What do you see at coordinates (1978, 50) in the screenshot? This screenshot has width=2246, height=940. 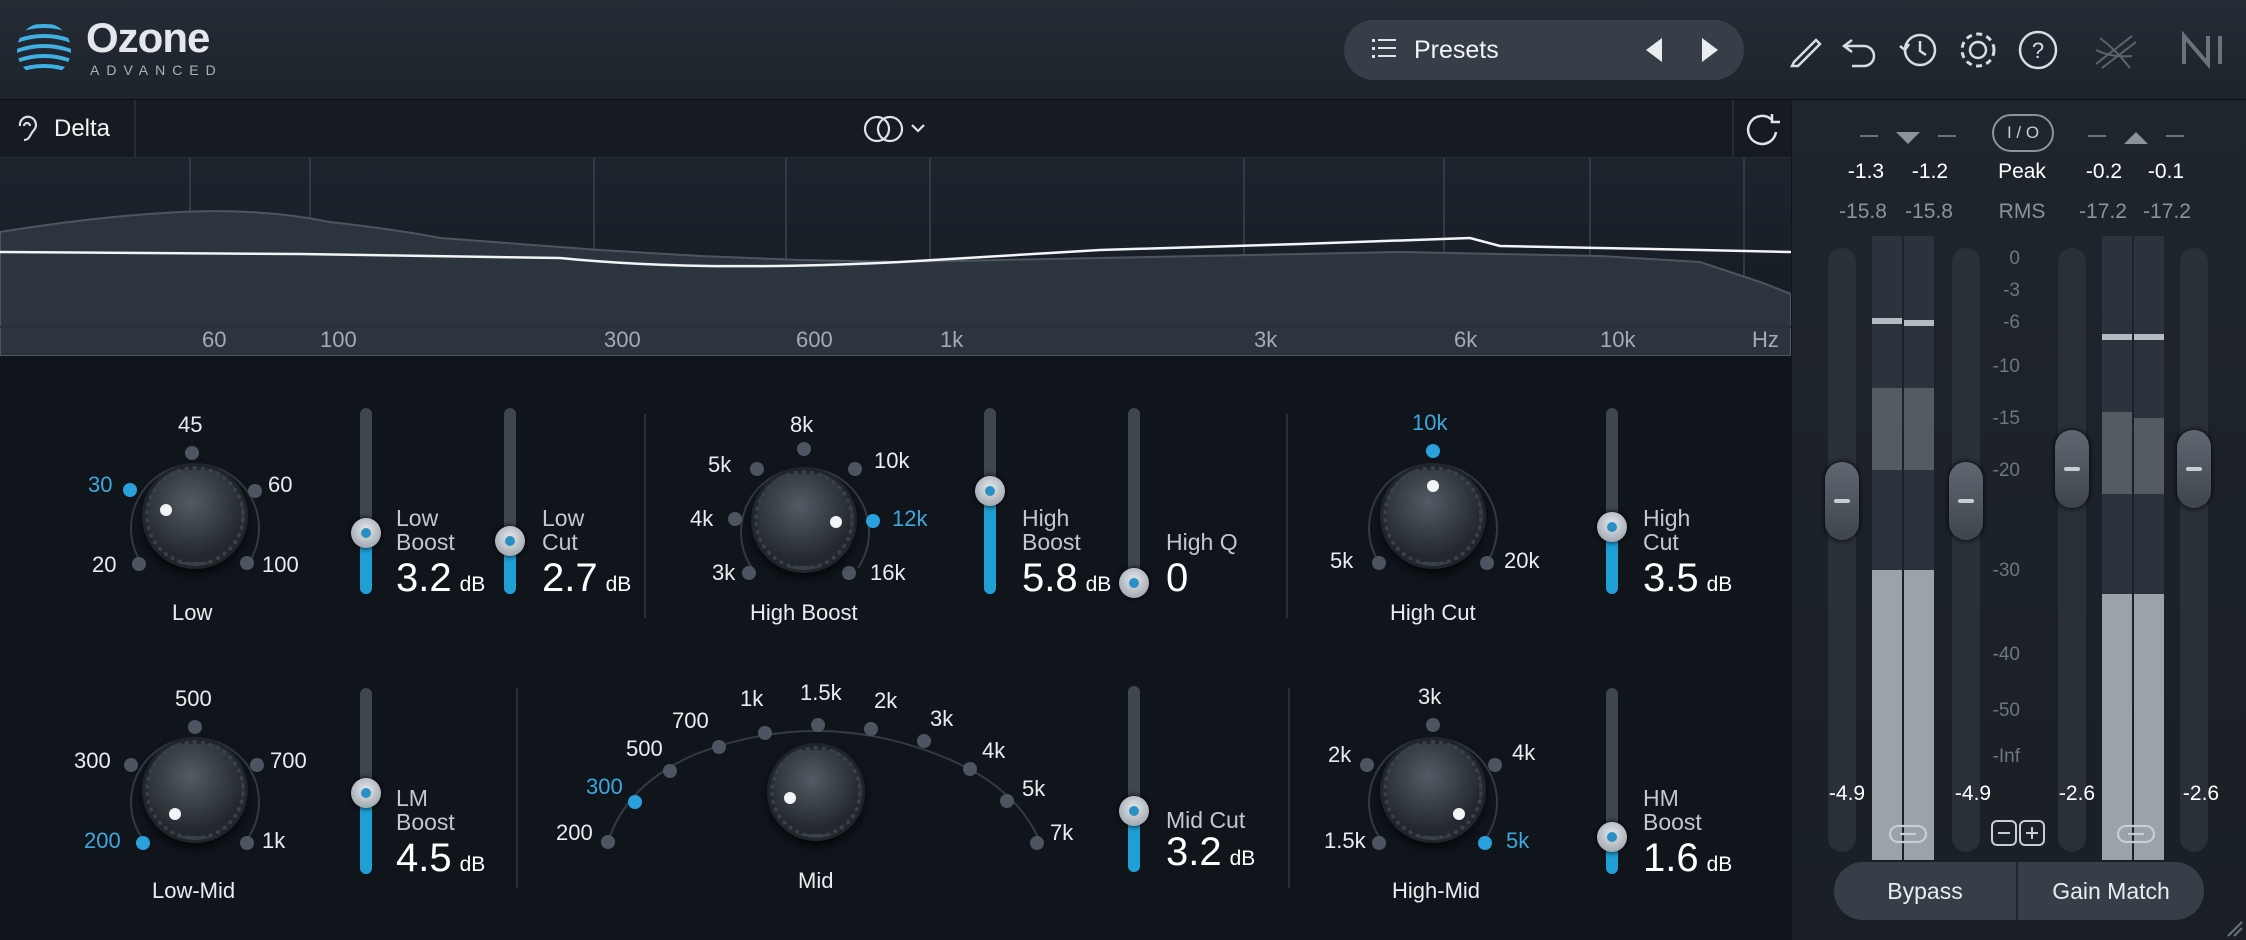 I see `gear-icon` at bounding box center [1978, 50].